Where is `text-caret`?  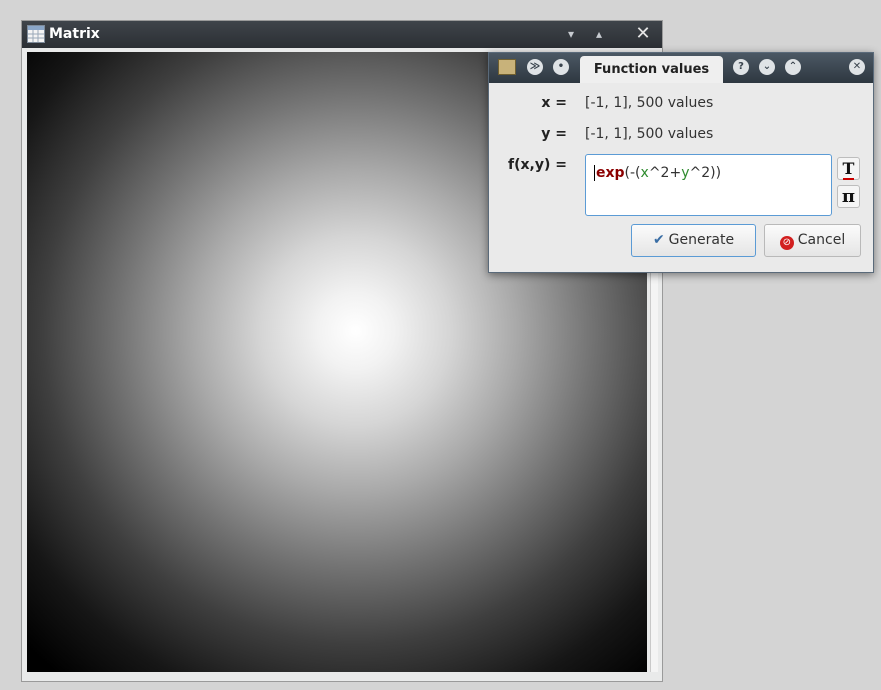 text-caret is located at coordinates (594, 173).